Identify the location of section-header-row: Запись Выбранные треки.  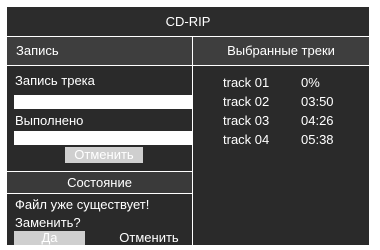
(188, 51).